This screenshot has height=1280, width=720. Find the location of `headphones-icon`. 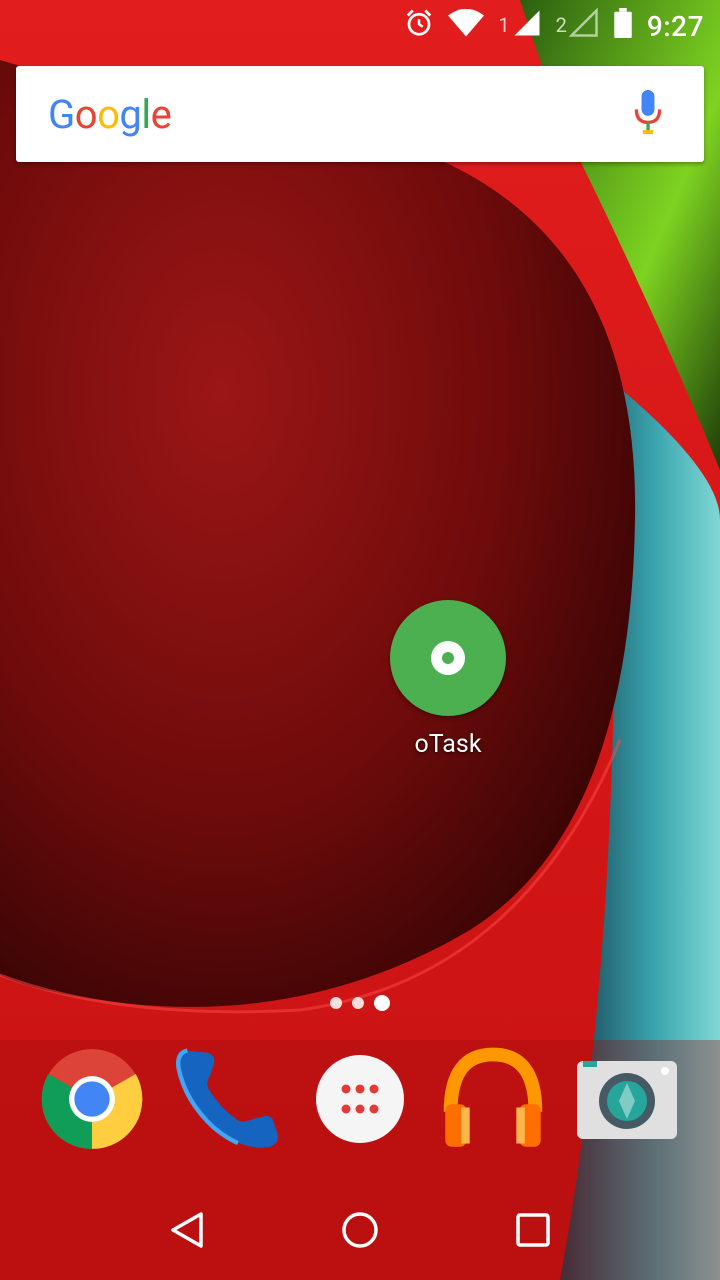

headphones-icon is located at coordinates (493, 1101).